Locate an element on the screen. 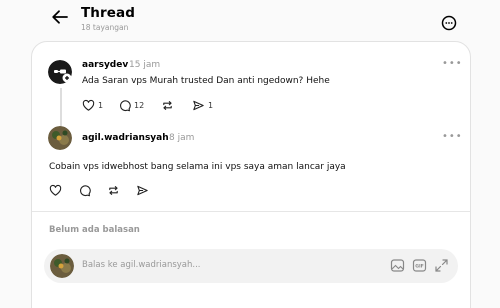 This screenshot has height=308, width=500. post-time: 15 jam is located at coordinates (145, 65).